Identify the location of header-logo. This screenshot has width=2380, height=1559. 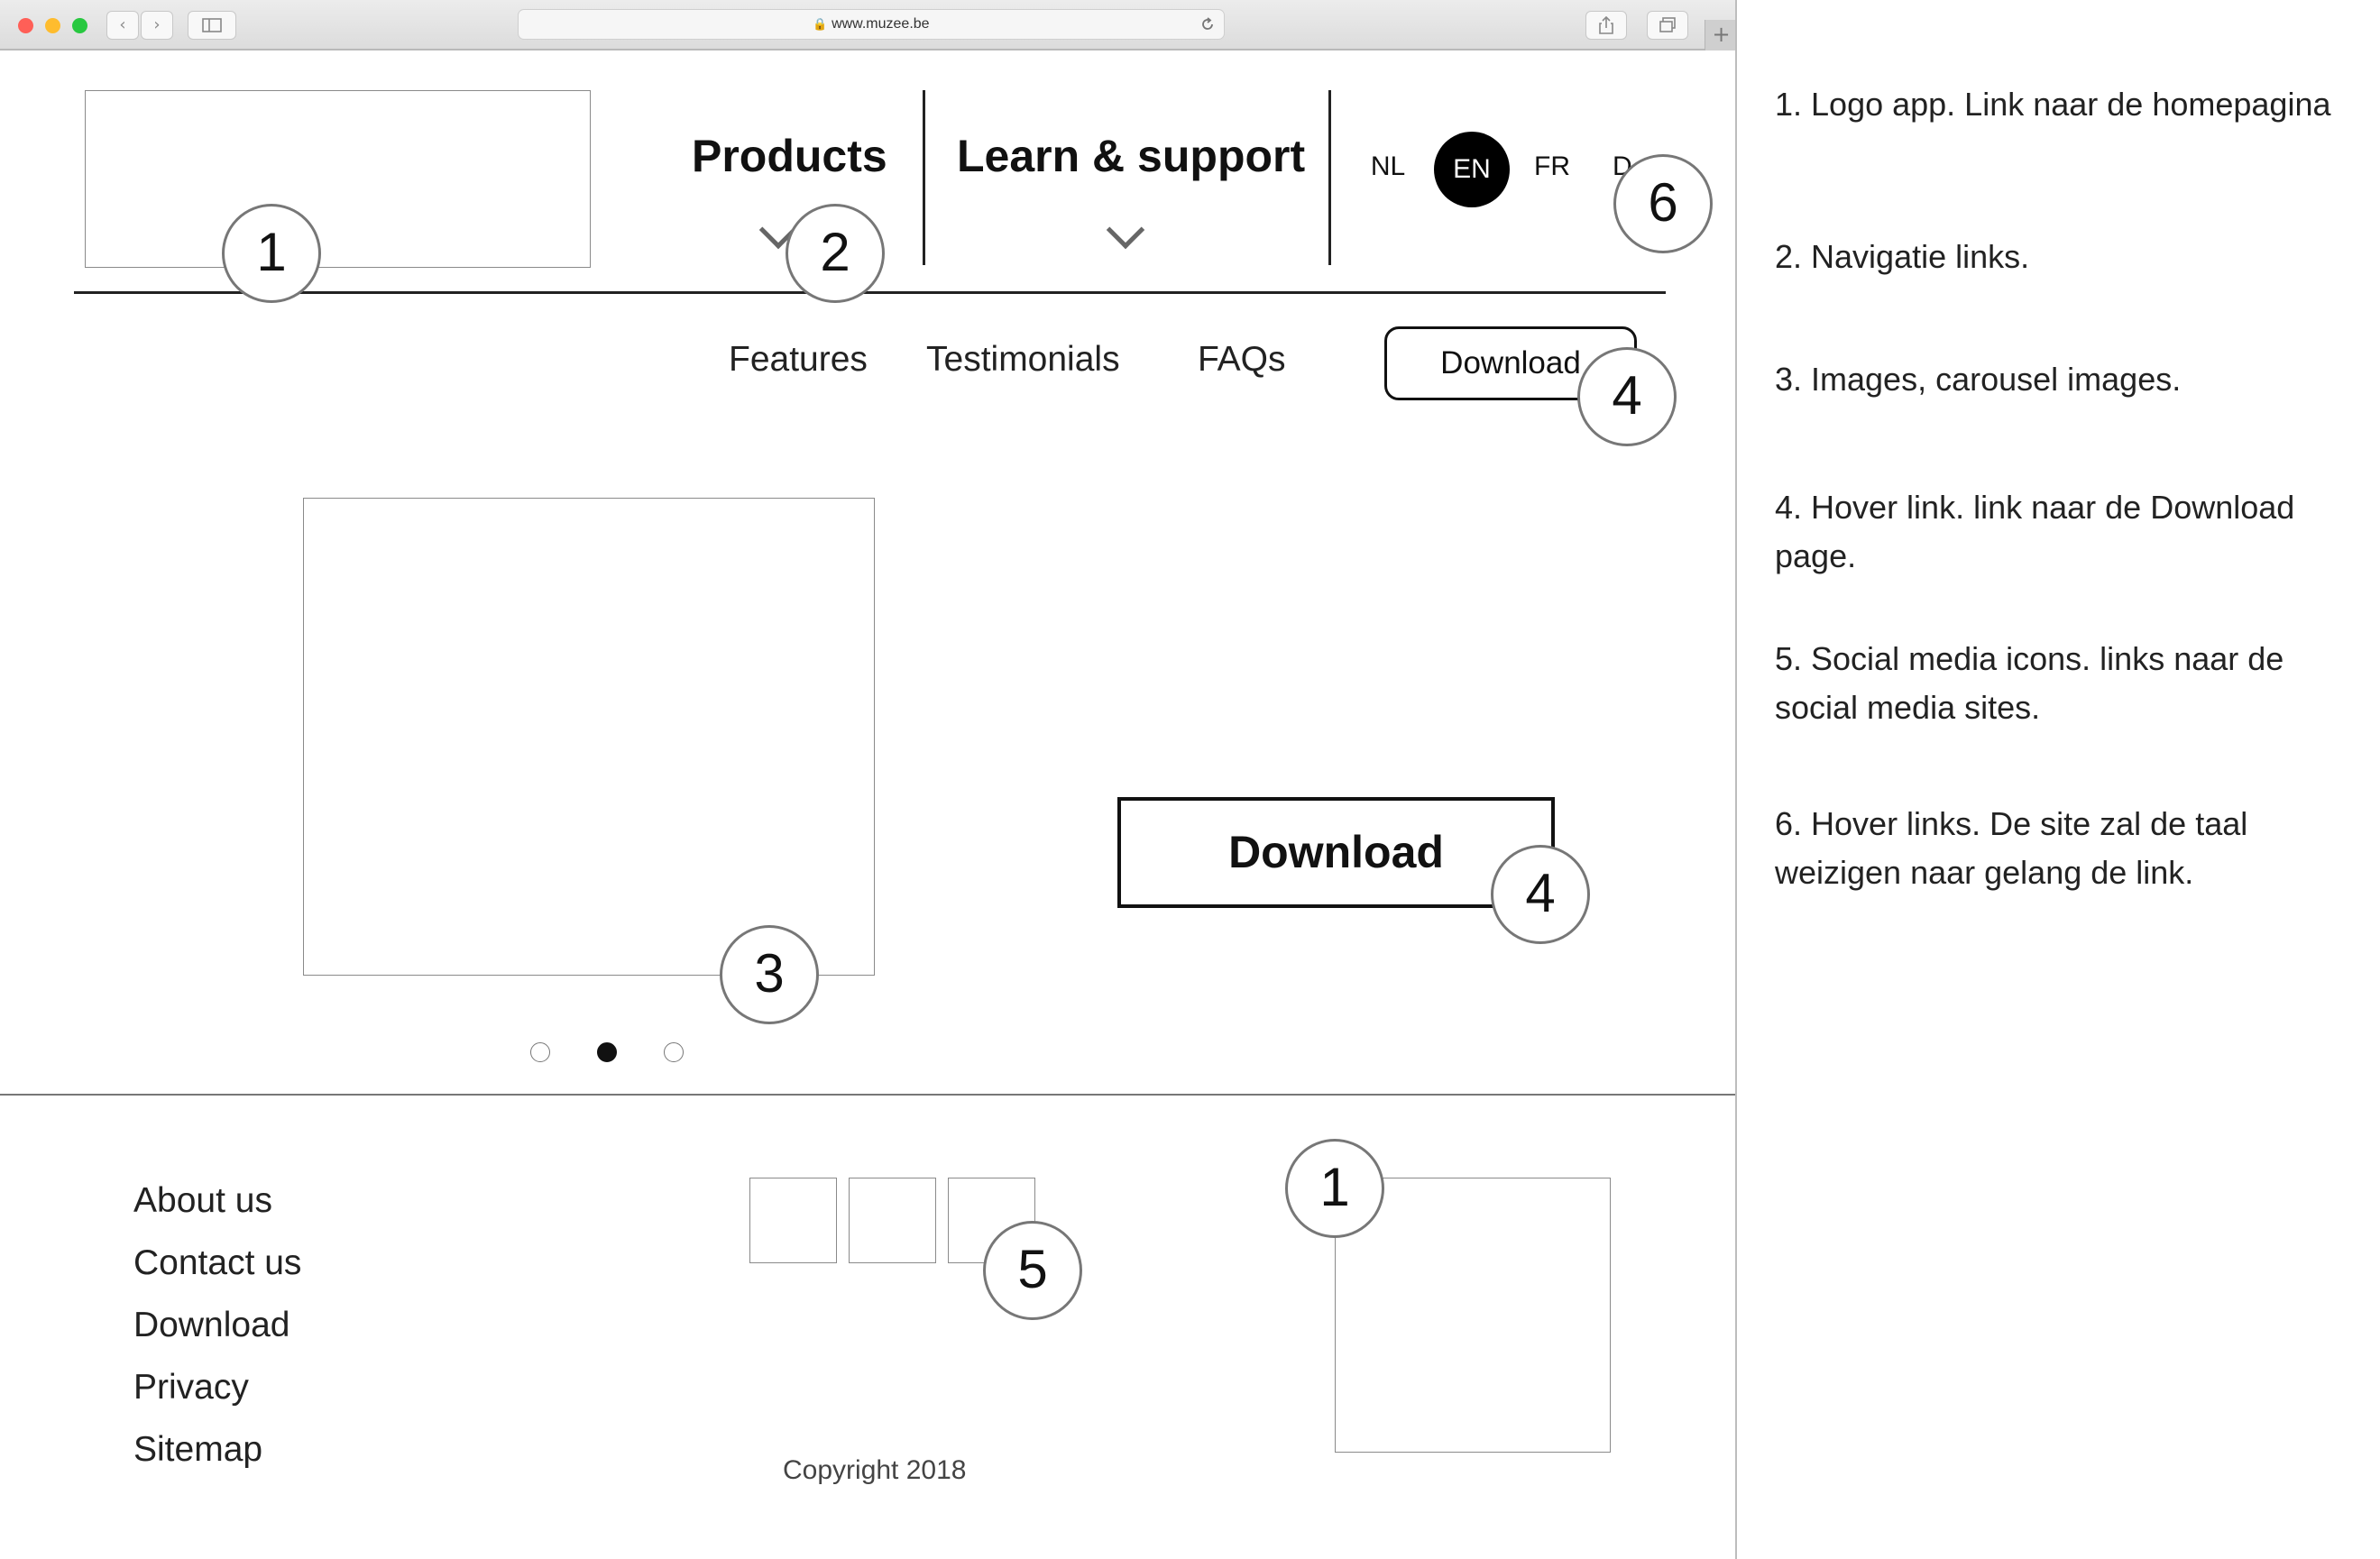
(338, 179).